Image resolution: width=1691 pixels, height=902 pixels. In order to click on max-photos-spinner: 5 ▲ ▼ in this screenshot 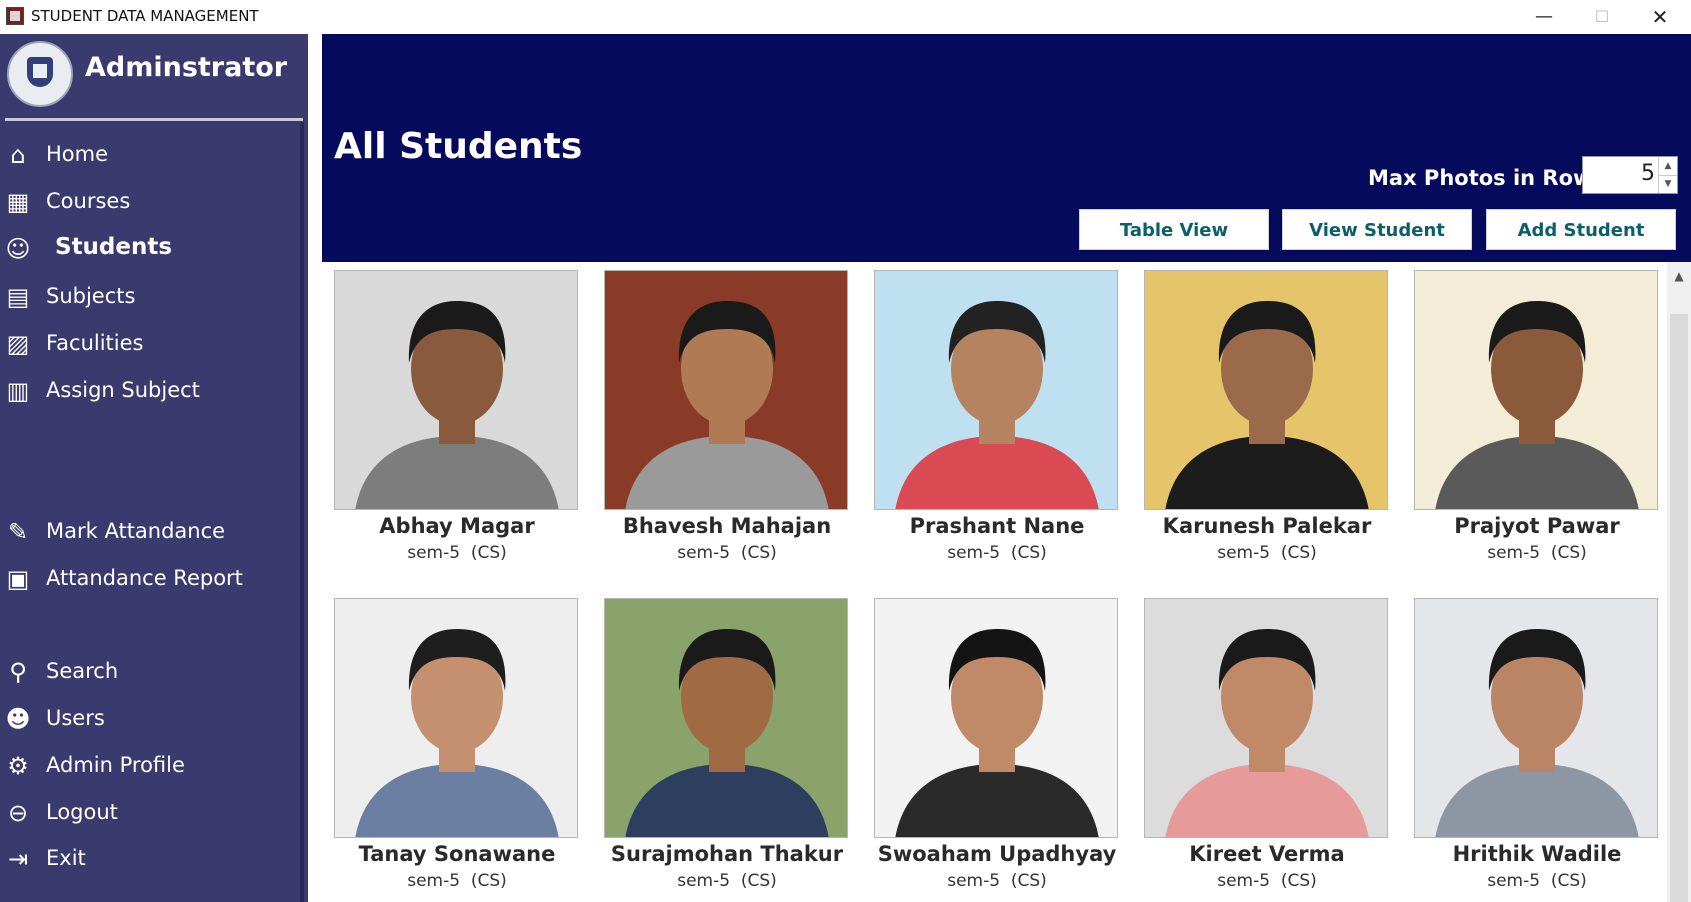, I will do `click(1630, 175)`.